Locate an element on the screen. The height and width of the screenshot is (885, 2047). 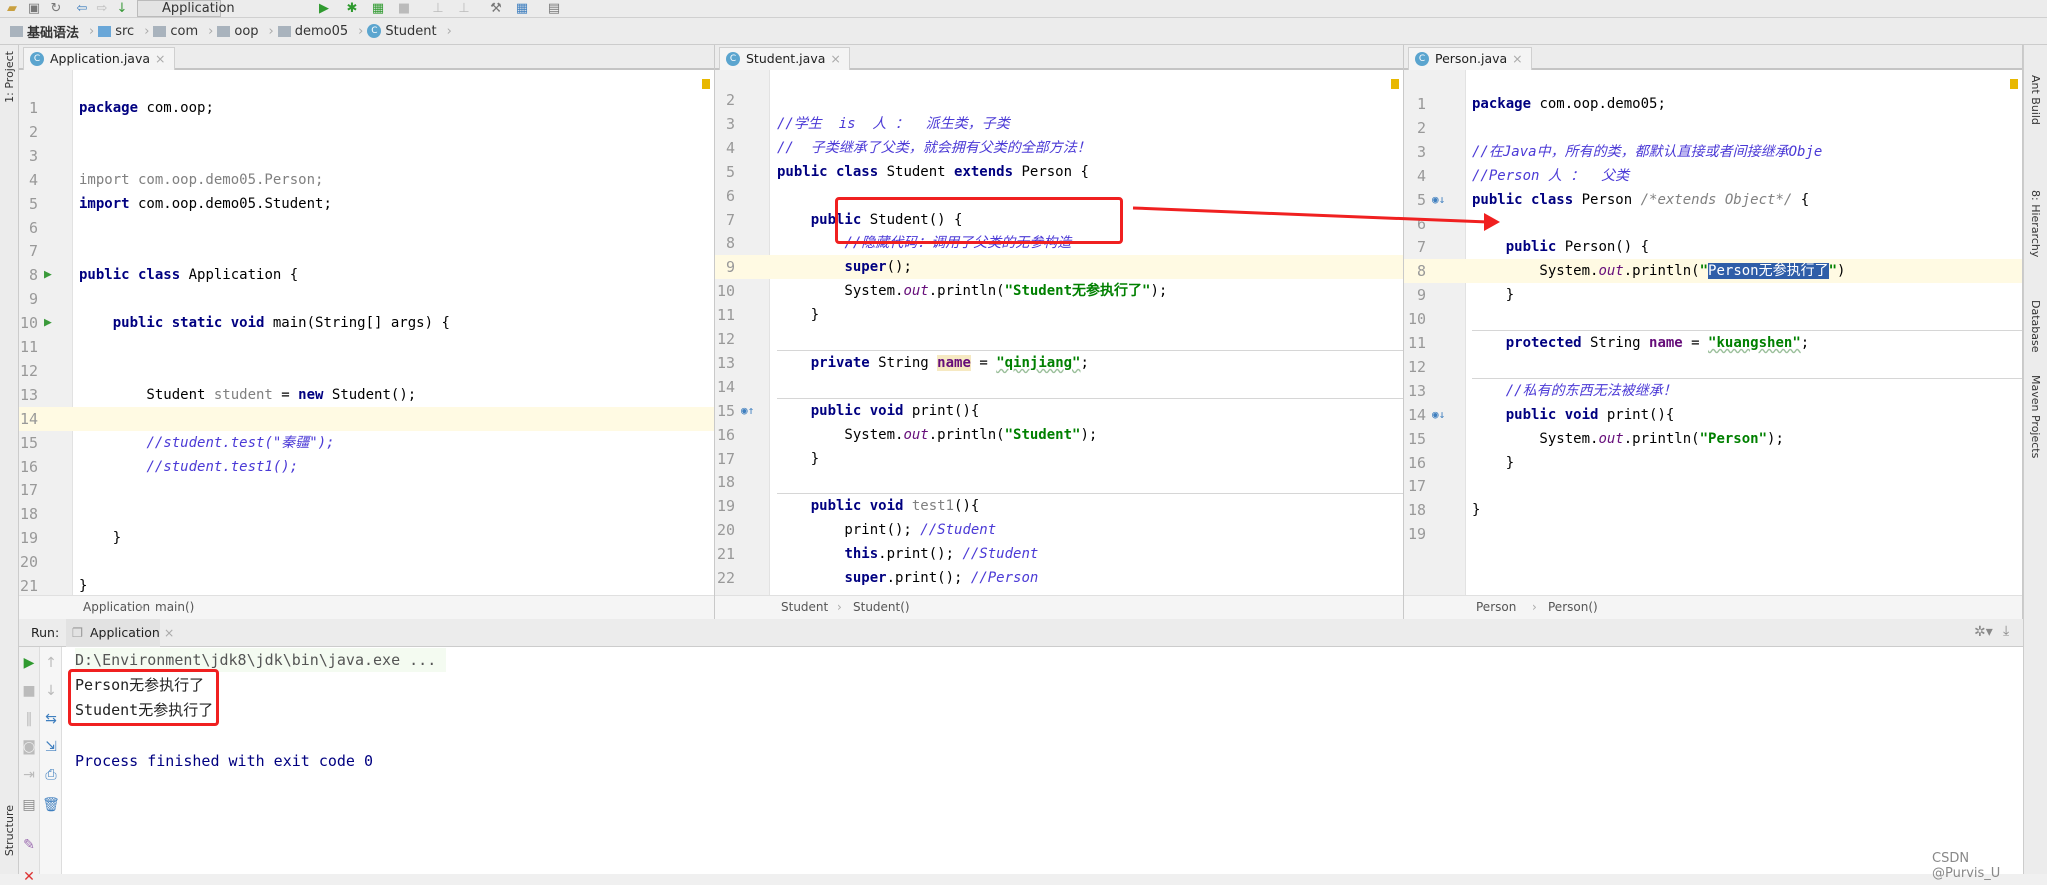
dump-threads-icon: ◙ is located at coordinates (29, 747).